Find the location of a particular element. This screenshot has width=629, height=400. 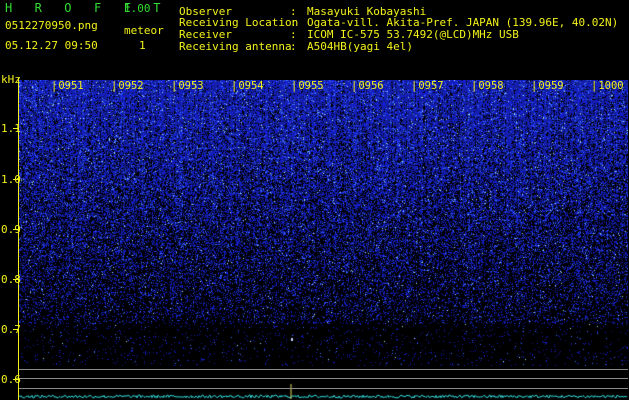

reference-line-upper is located at coordinates (323, 369).